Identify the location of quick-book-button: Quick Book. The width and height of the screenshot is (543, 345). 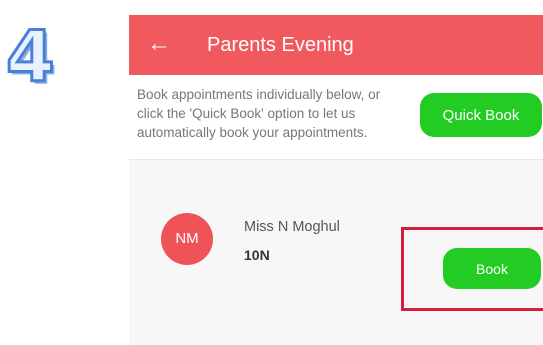
(481, 115).